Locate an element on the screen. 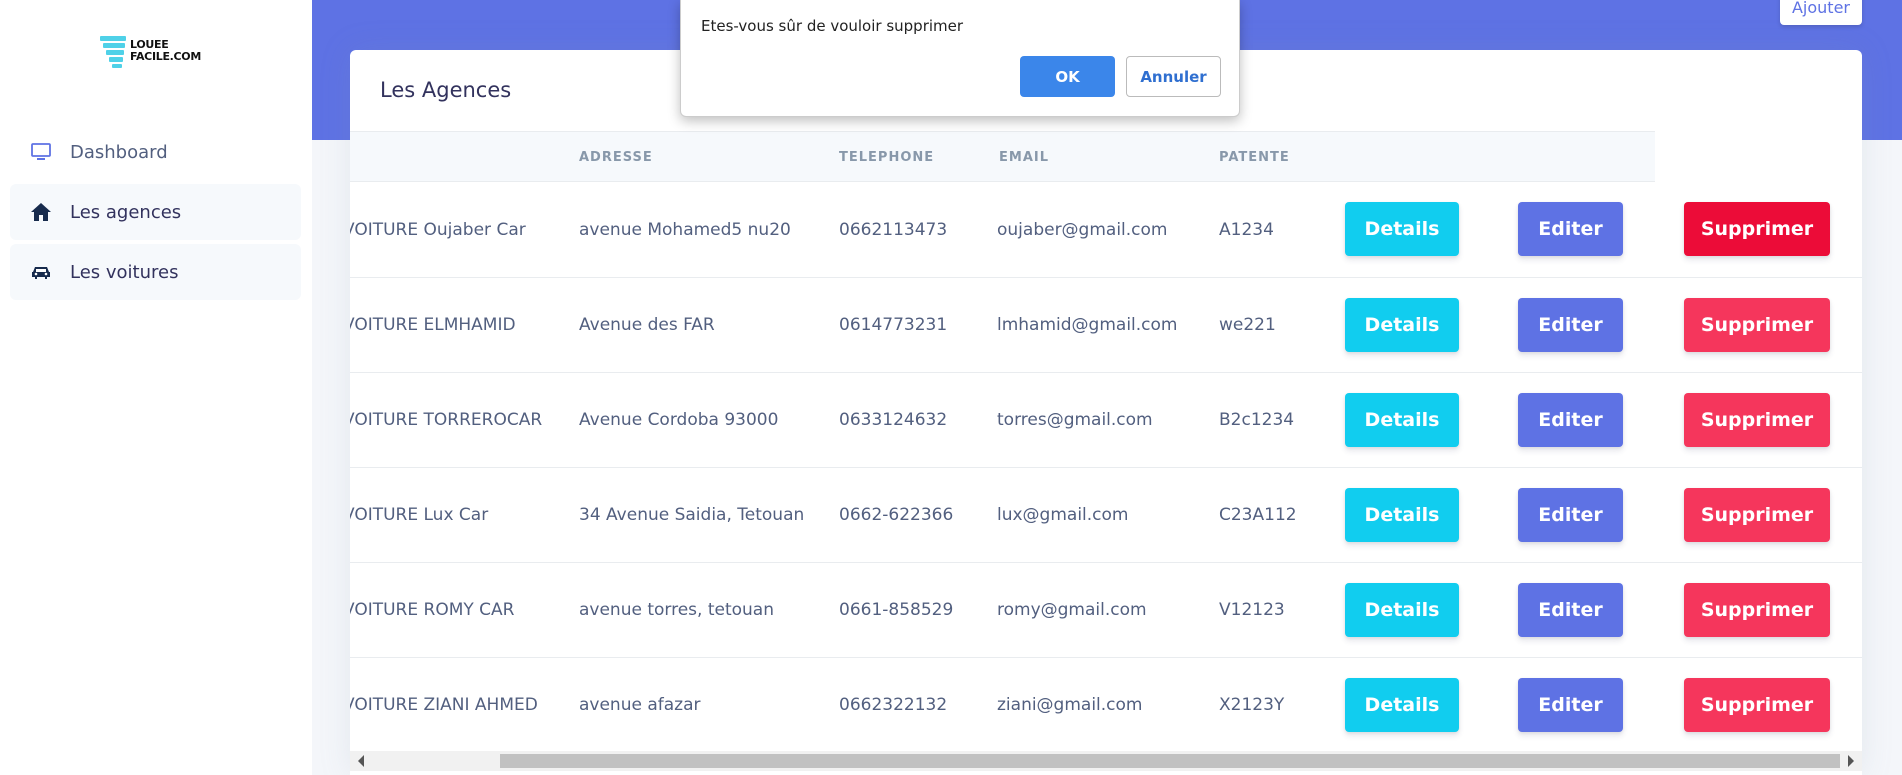 The height and width of the screenshot is (775, 1902). sidebar-item-label: Les agences is located at coordinates (126, 212).